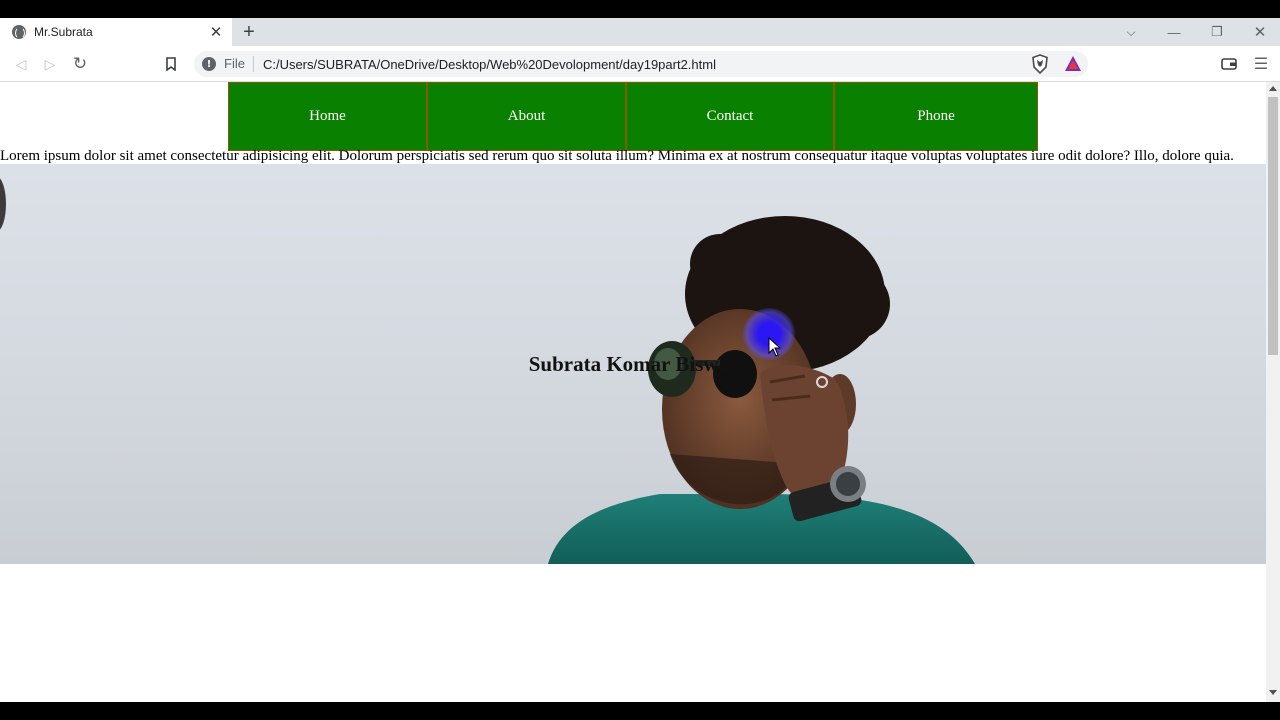 The height and width of the screenshot is (720, 1280). Describe the element at coordinates (209, 64) in the screenshot. I see `site-info-icon: !` at that location.